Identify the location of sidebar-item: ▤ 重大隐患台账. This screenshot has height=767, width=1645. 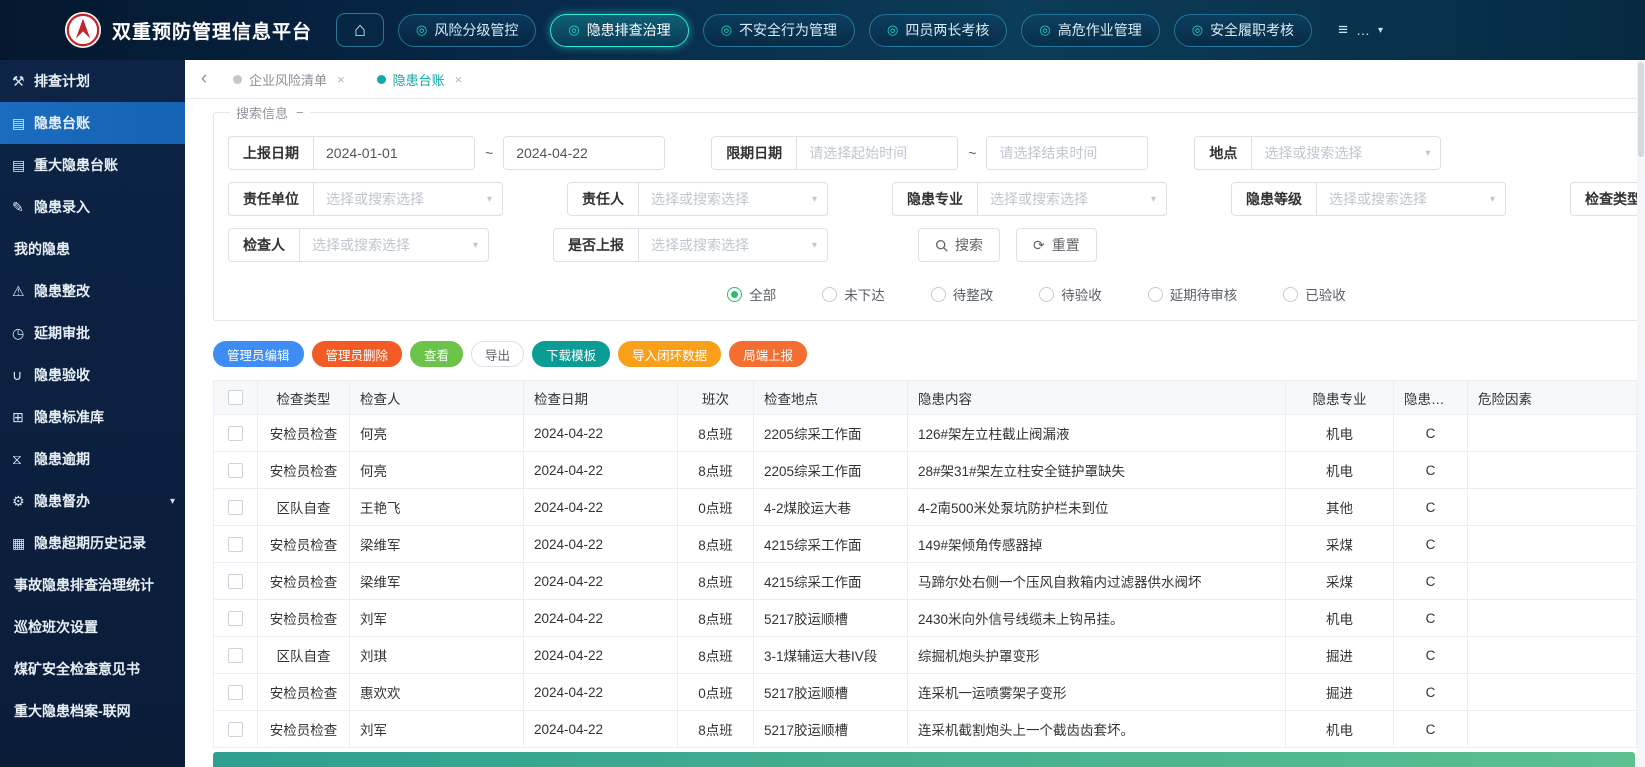
(92, 165).